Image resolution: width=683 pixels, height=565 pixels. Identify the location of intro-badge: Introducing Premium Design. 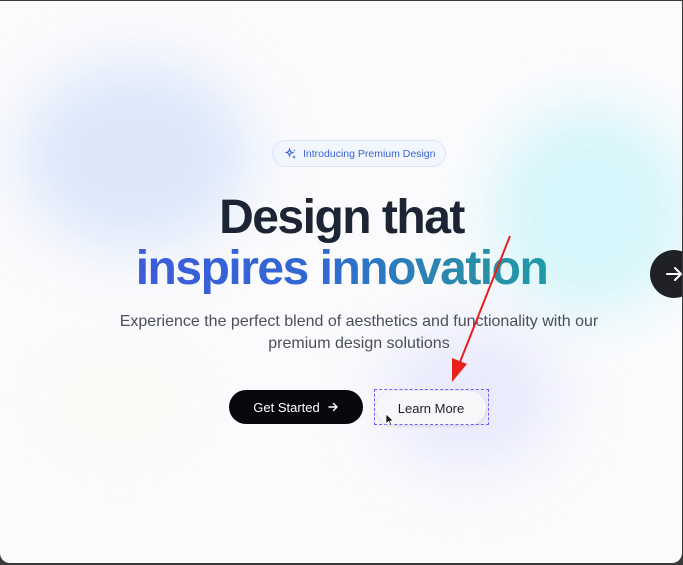
(359, 153).